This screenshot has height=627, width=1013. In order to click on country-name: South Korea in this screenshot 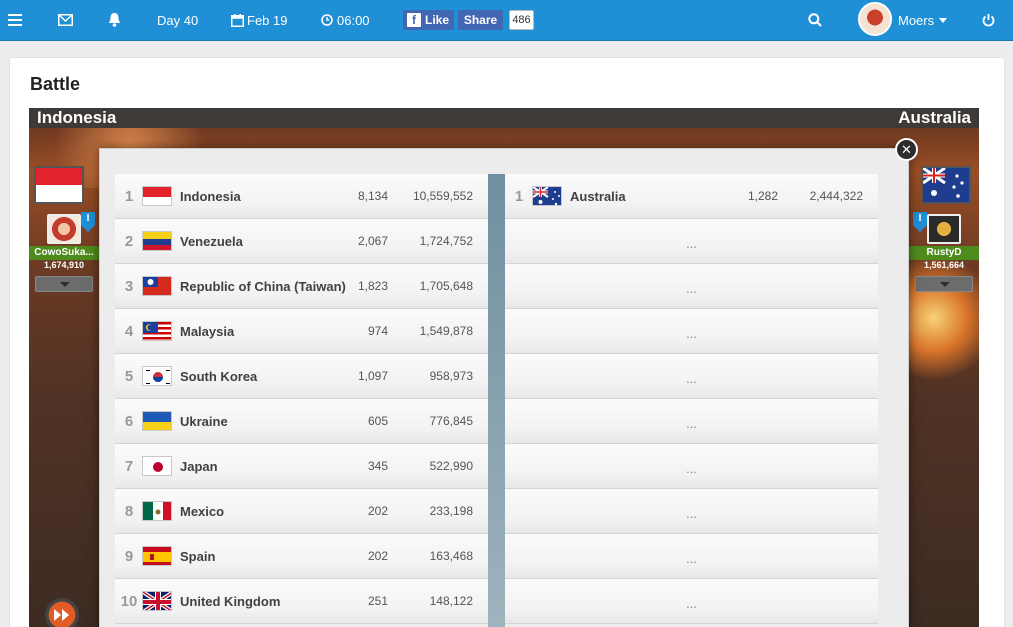, I will do `click(218, 376)`.